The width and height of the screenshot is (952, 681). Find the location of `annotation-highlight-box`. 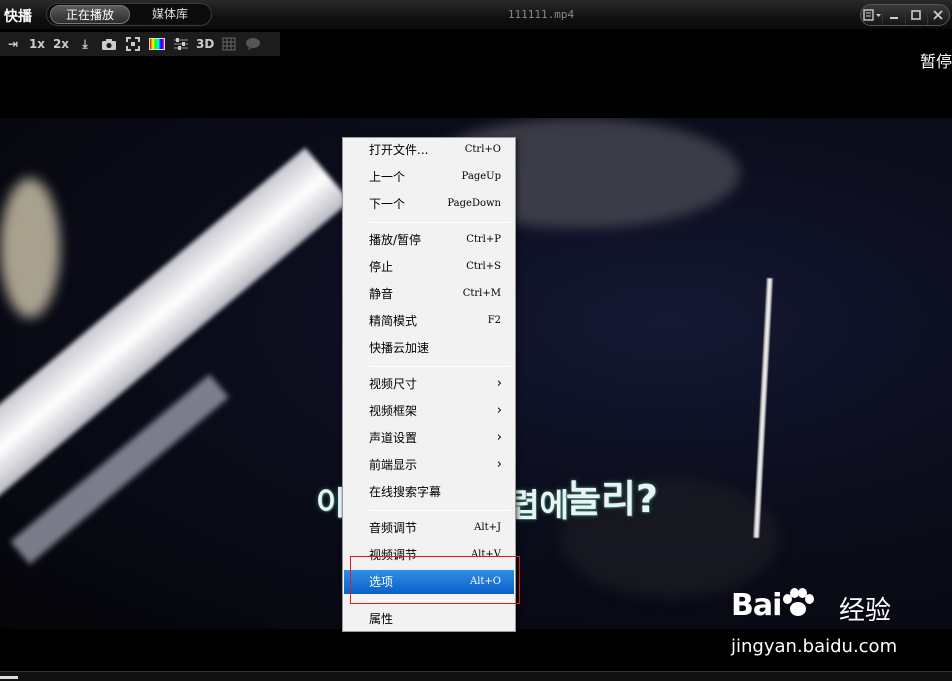

annotation-highlight-box is located at coordinates (435, 580).